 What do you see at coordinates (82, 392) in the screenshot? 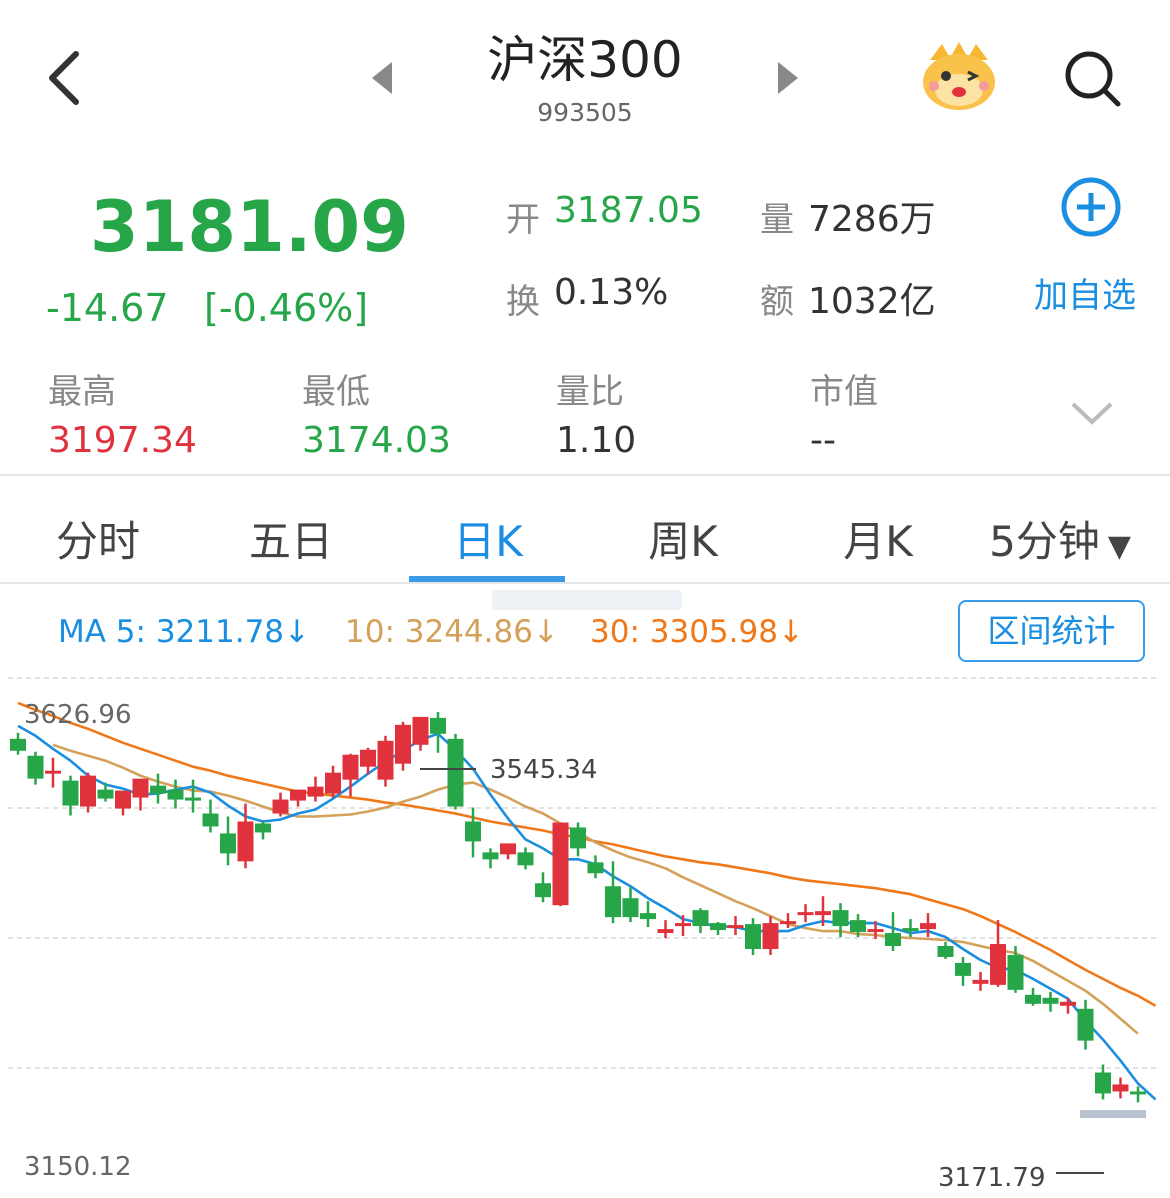
I see `high-label: 最高` at bounding box center [82, 392].